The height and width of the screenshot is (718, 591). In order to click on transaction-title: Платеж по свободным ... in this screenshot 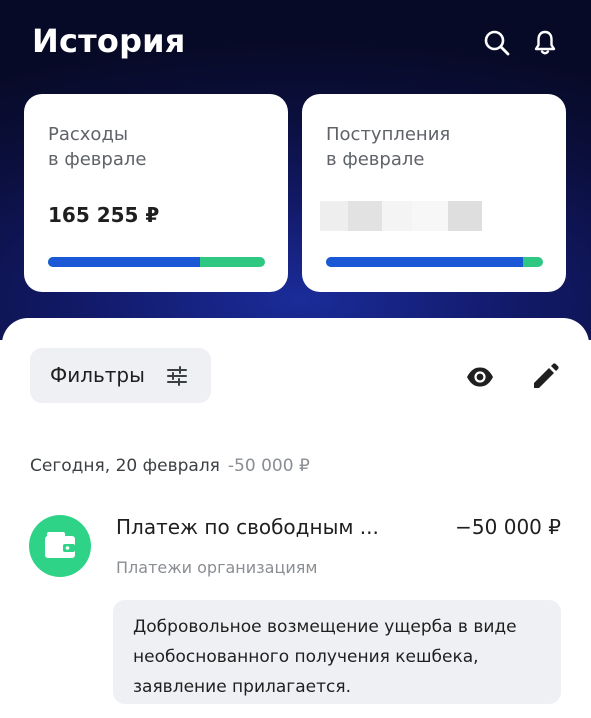, I will do `click(266, 527)`.